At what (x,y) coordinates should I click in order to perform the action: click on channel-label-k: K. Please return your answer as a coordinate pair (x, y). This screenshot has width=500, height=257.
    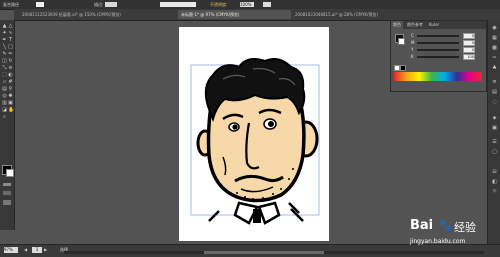
    Looking at the image, I should click on (412, 56).